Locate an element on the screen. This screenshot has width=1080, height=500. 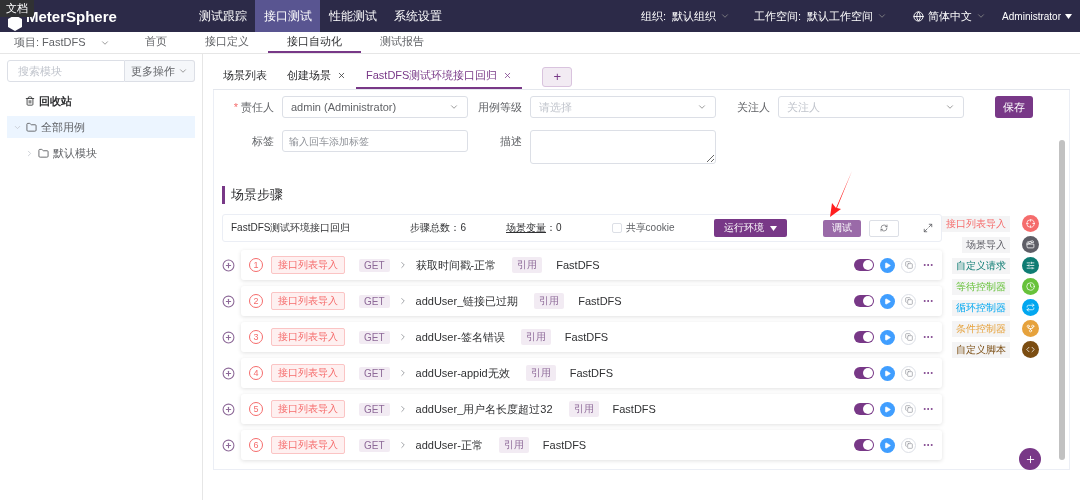
plus-icon is located at coordinates (1030, 459).